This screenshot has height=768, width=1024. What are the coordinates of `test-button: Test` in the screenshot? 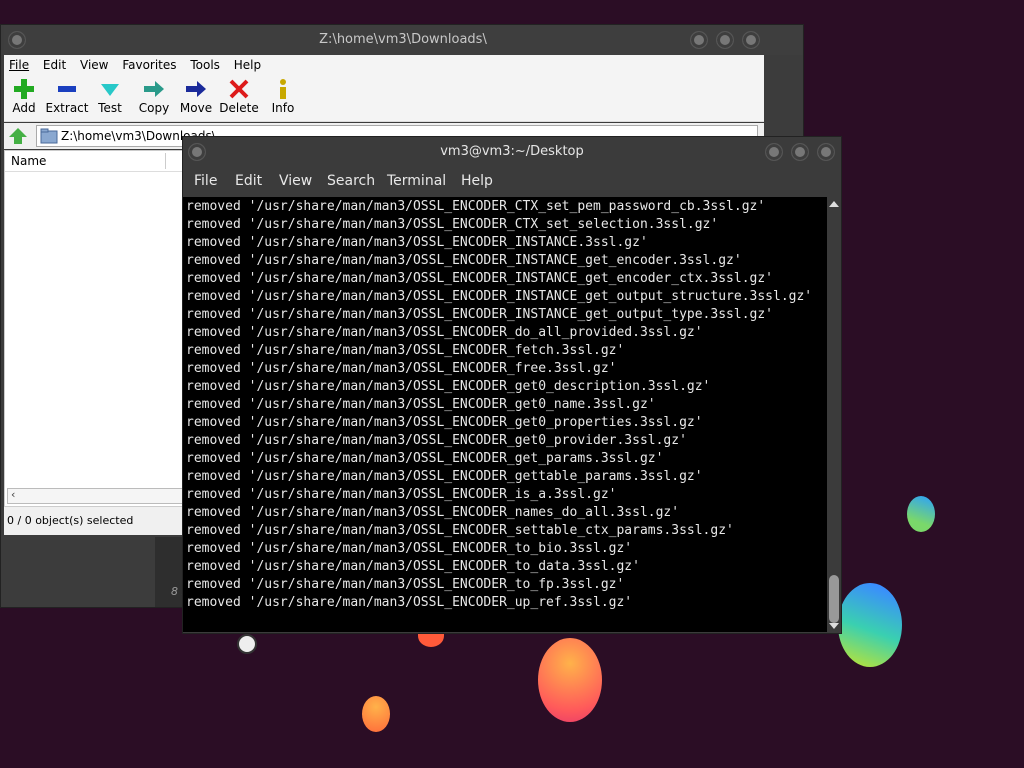 It's located at (110, 96).